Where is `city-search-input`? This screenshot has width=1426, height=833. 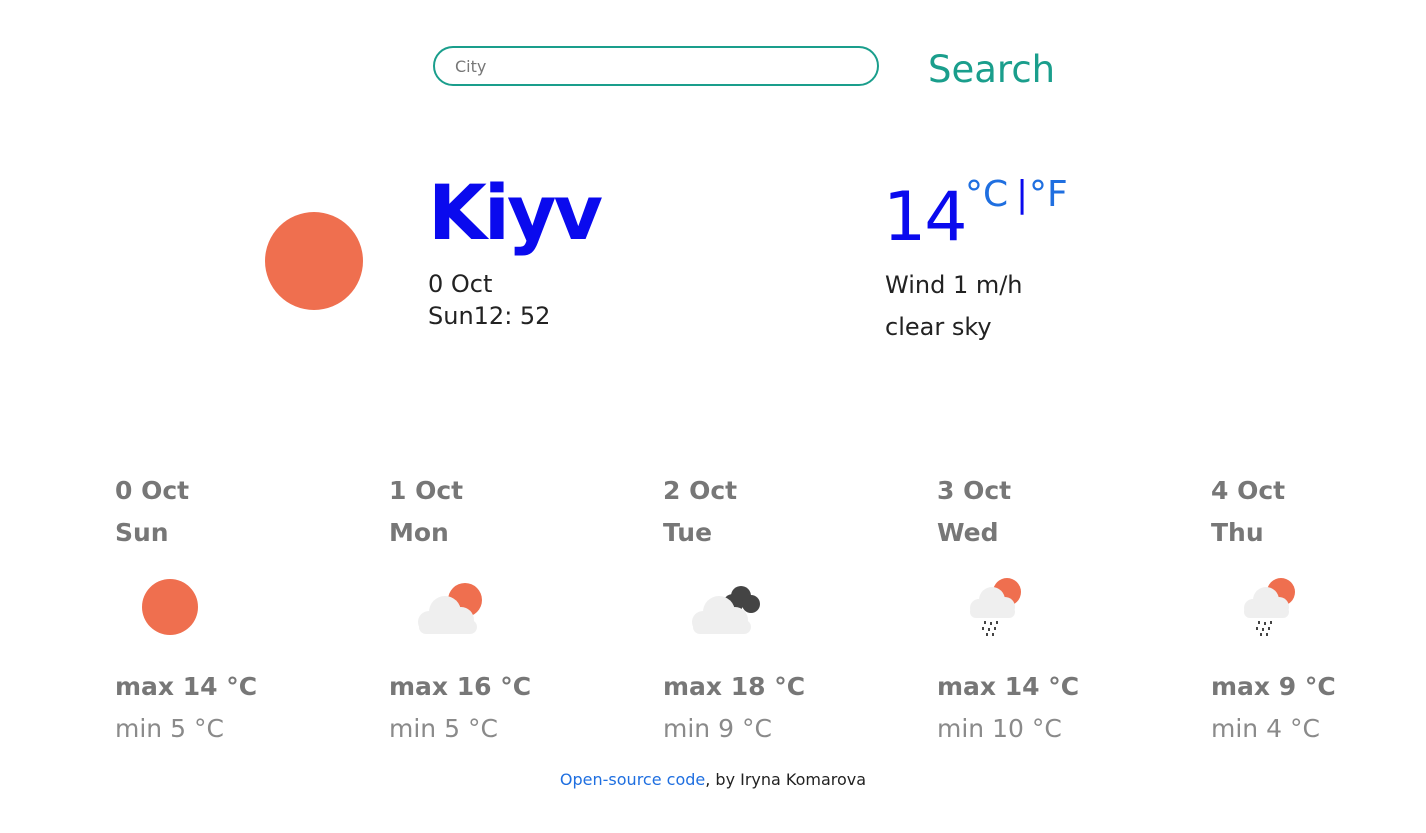 city-search-input is located at coordinates (656, 66).